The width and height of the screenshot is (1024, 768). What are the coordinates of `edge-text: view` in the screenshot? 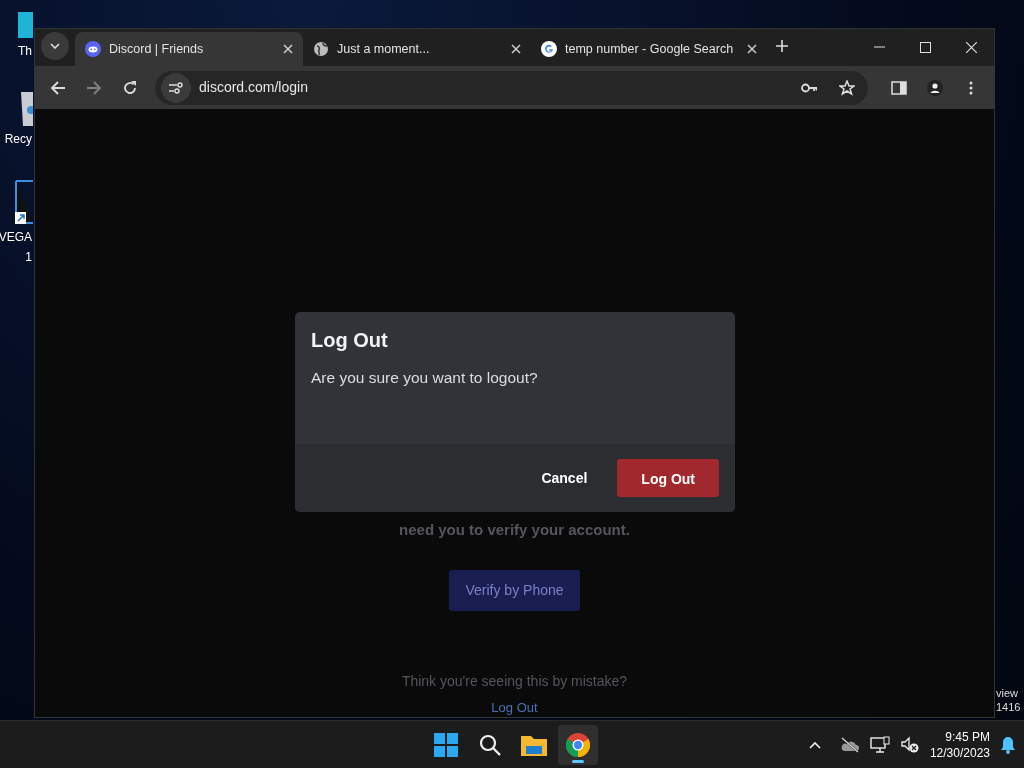 It's located at (1007, 693).